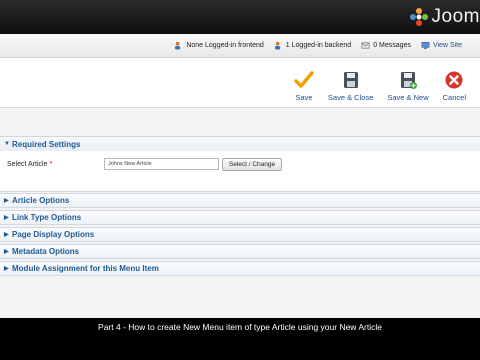  I want to click on save-button: Save, so click(304, 86).